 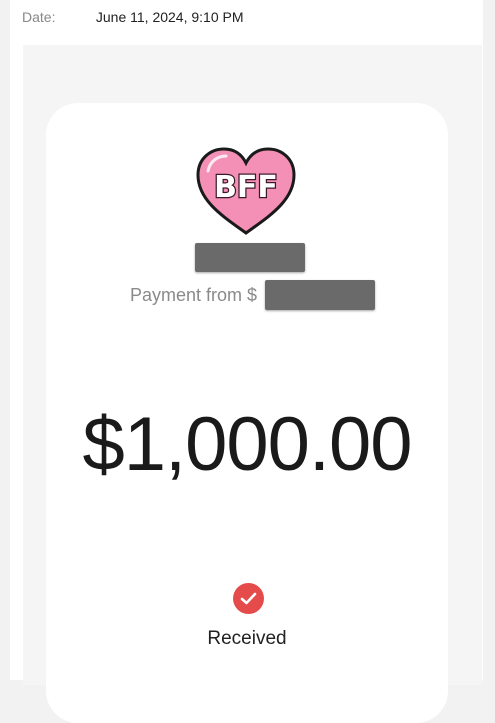 What do you see at coordinates (250, 257) in the screenshot?
I see `redacted-name` at bounding box center [250, 257].